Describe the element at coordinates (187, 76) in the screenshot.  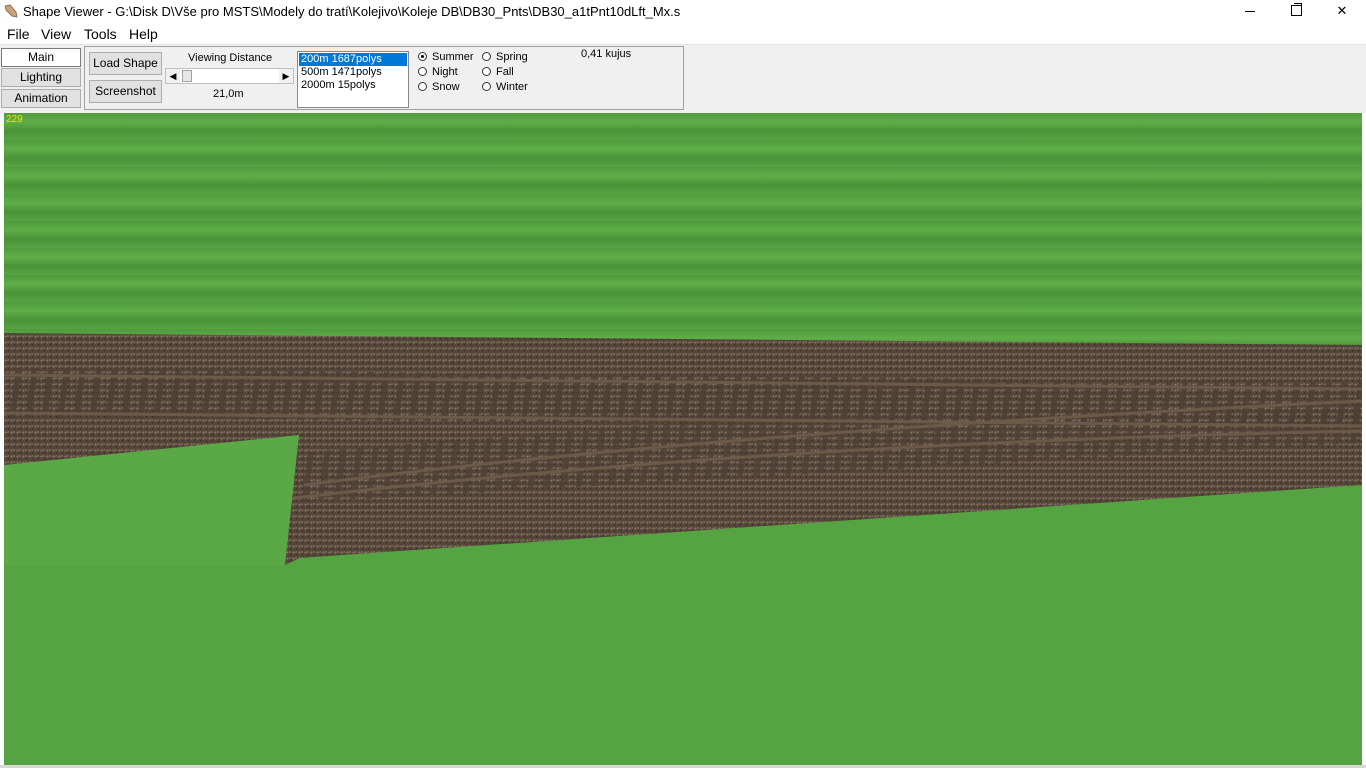
I see `slider-thumb` at that location.